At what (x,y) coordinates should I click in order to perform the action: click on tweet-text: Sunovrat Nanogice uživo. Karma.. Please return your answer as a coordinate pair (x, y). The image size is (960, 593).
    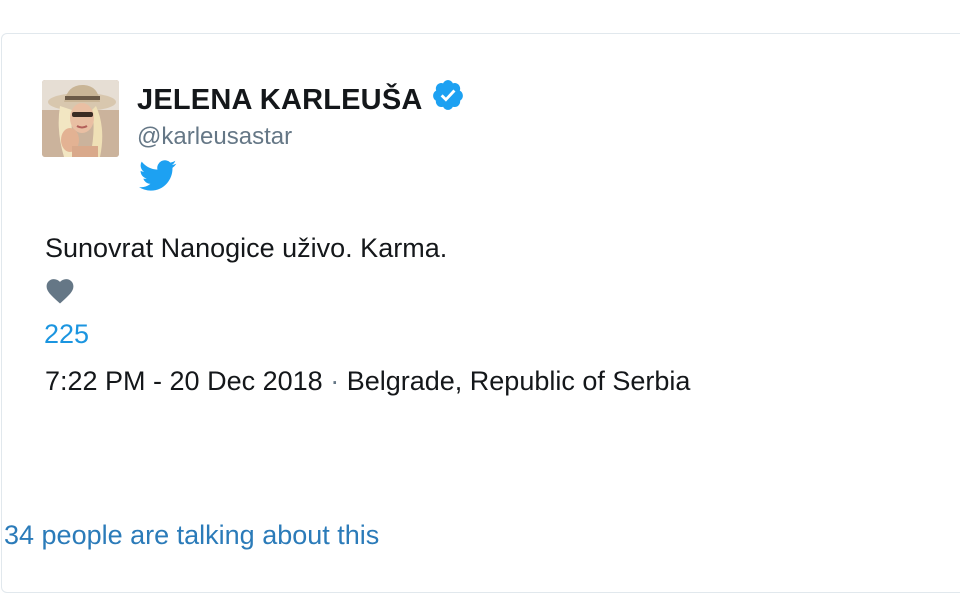
    Looking at the image, I should click on (246, 248).